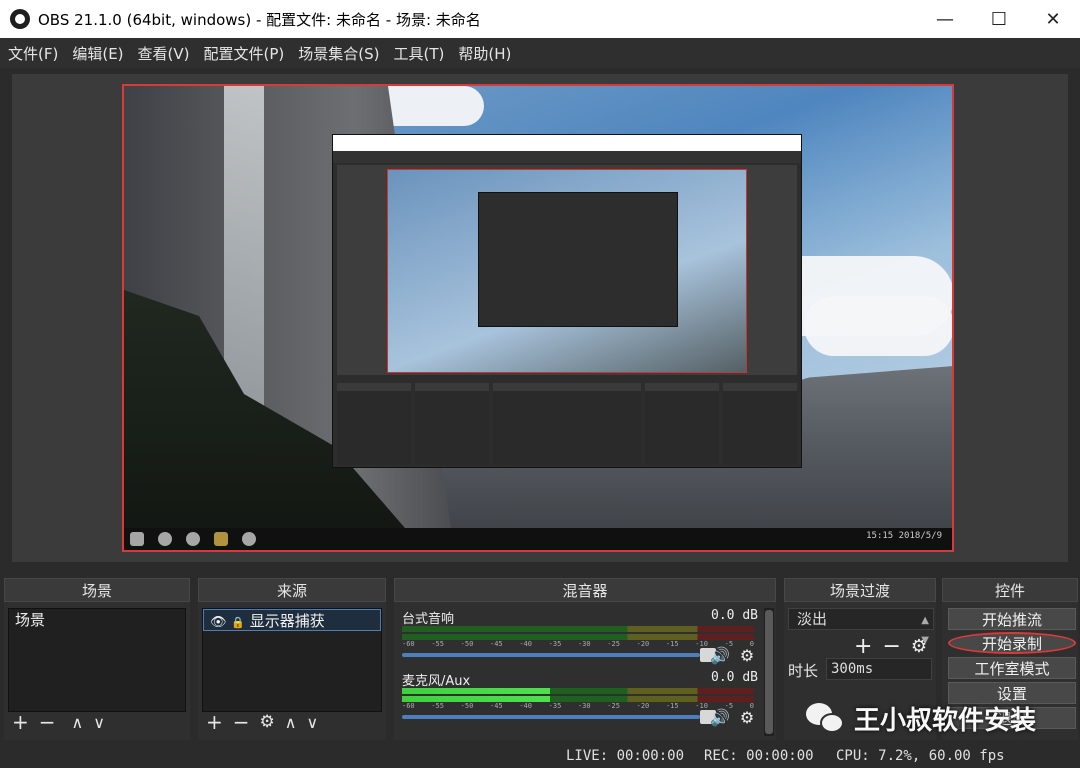  What do you see at coordinates (879, 669) in the screenshot?
I see `duration-input: 300ms` at bounding box center [879, 669].